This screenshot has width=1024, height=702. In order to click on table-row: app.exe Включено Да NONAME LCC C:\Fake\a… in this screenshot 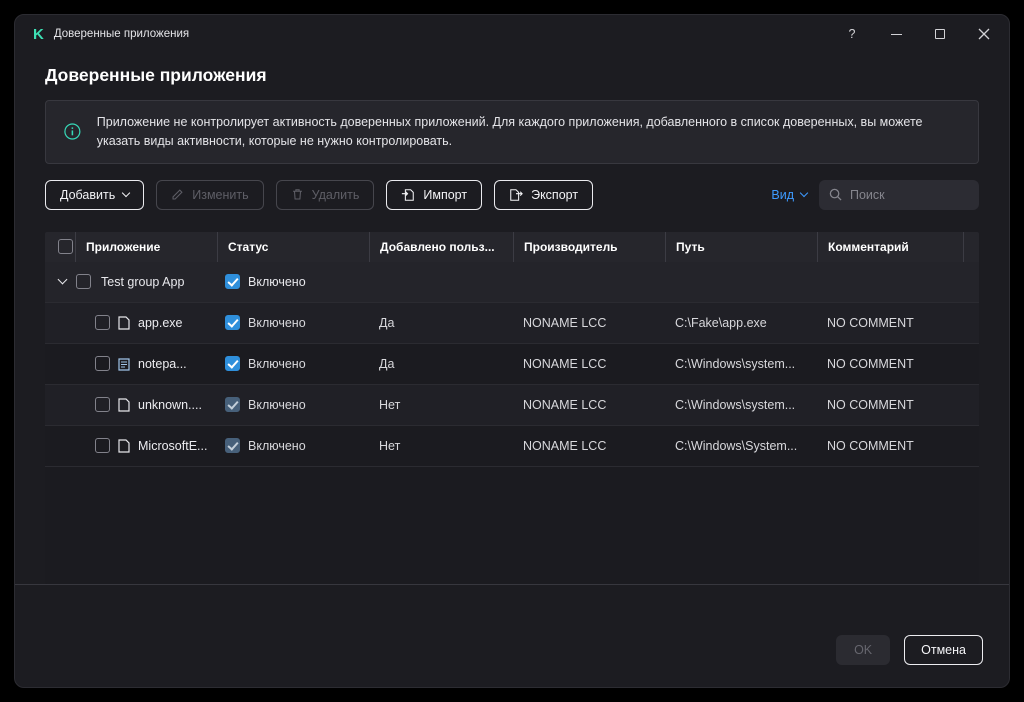, I will do `click(512, 323)`.